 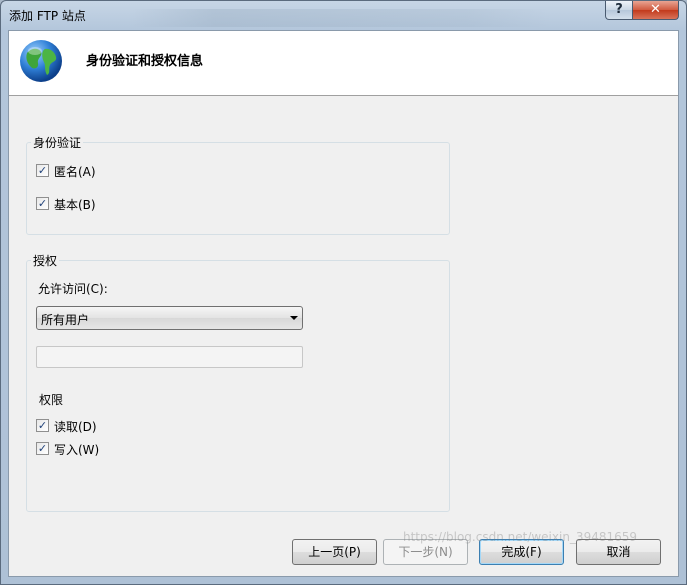 I want to click on write-checkbox: ✓, so click(x=42, y=448).